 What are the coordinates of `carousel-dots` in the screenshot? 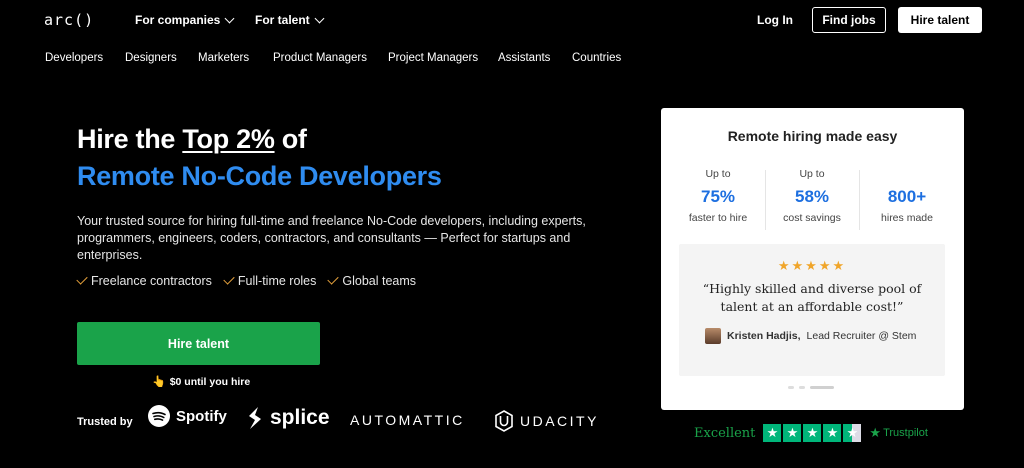 It's located at (811, 387).